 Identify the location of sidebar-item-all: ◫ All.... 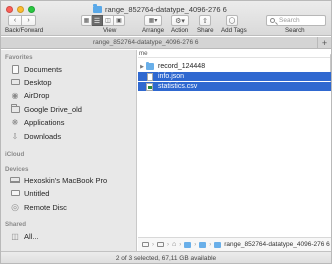
(24, 236).